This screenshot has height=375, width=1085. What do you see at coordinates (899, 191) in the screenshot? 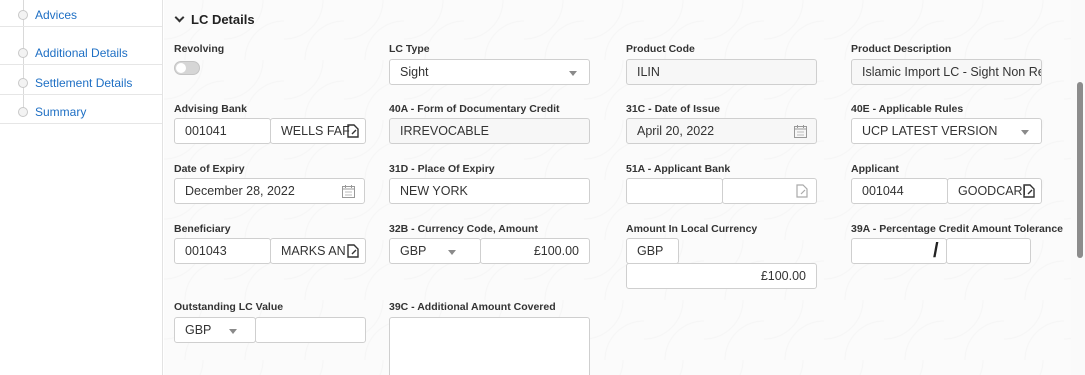
I see `applicant-code-field: 001044` at bounding box center [899, 191].